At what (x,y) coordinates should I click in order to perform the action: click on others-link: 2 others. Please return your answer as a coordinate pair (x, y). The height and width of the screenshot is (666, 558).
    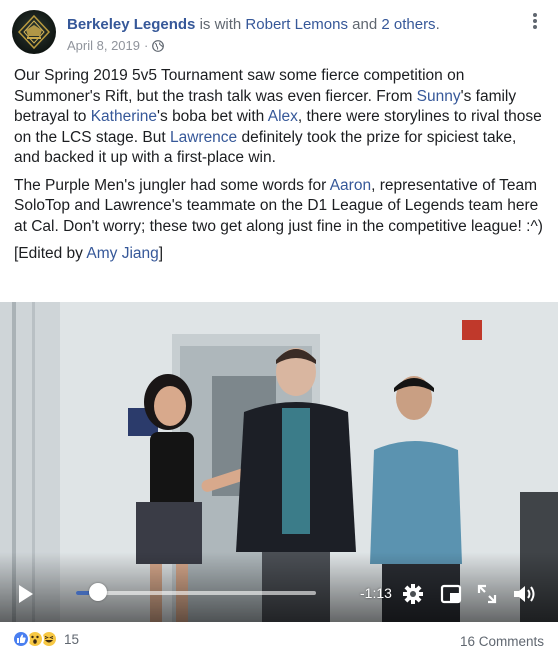
    Looking at the image, I should click on (408, 24).